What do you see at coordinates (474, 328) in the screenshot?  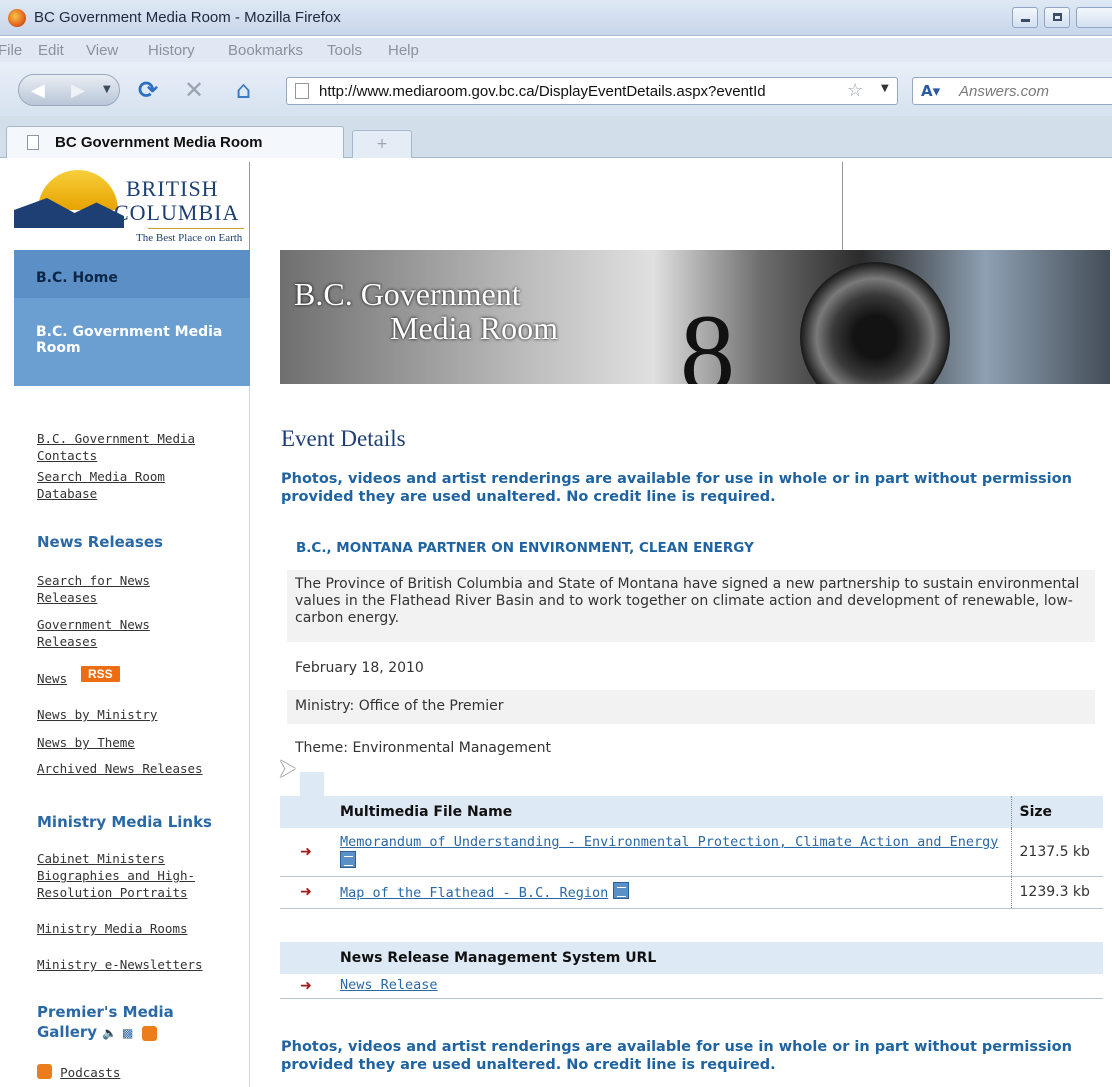 I see `banner-title-line2: Media Room` at bounding box center [474, 328].